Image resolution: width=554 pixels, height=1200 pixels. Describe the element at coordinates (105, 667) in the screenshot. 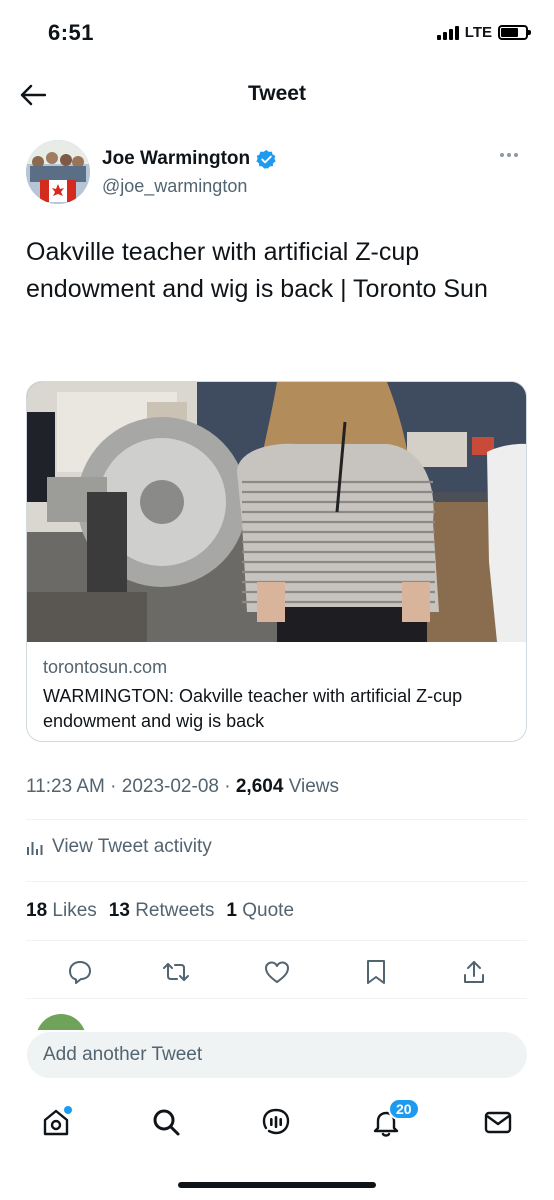

I see `card-domain: torontosun.com` at that location.